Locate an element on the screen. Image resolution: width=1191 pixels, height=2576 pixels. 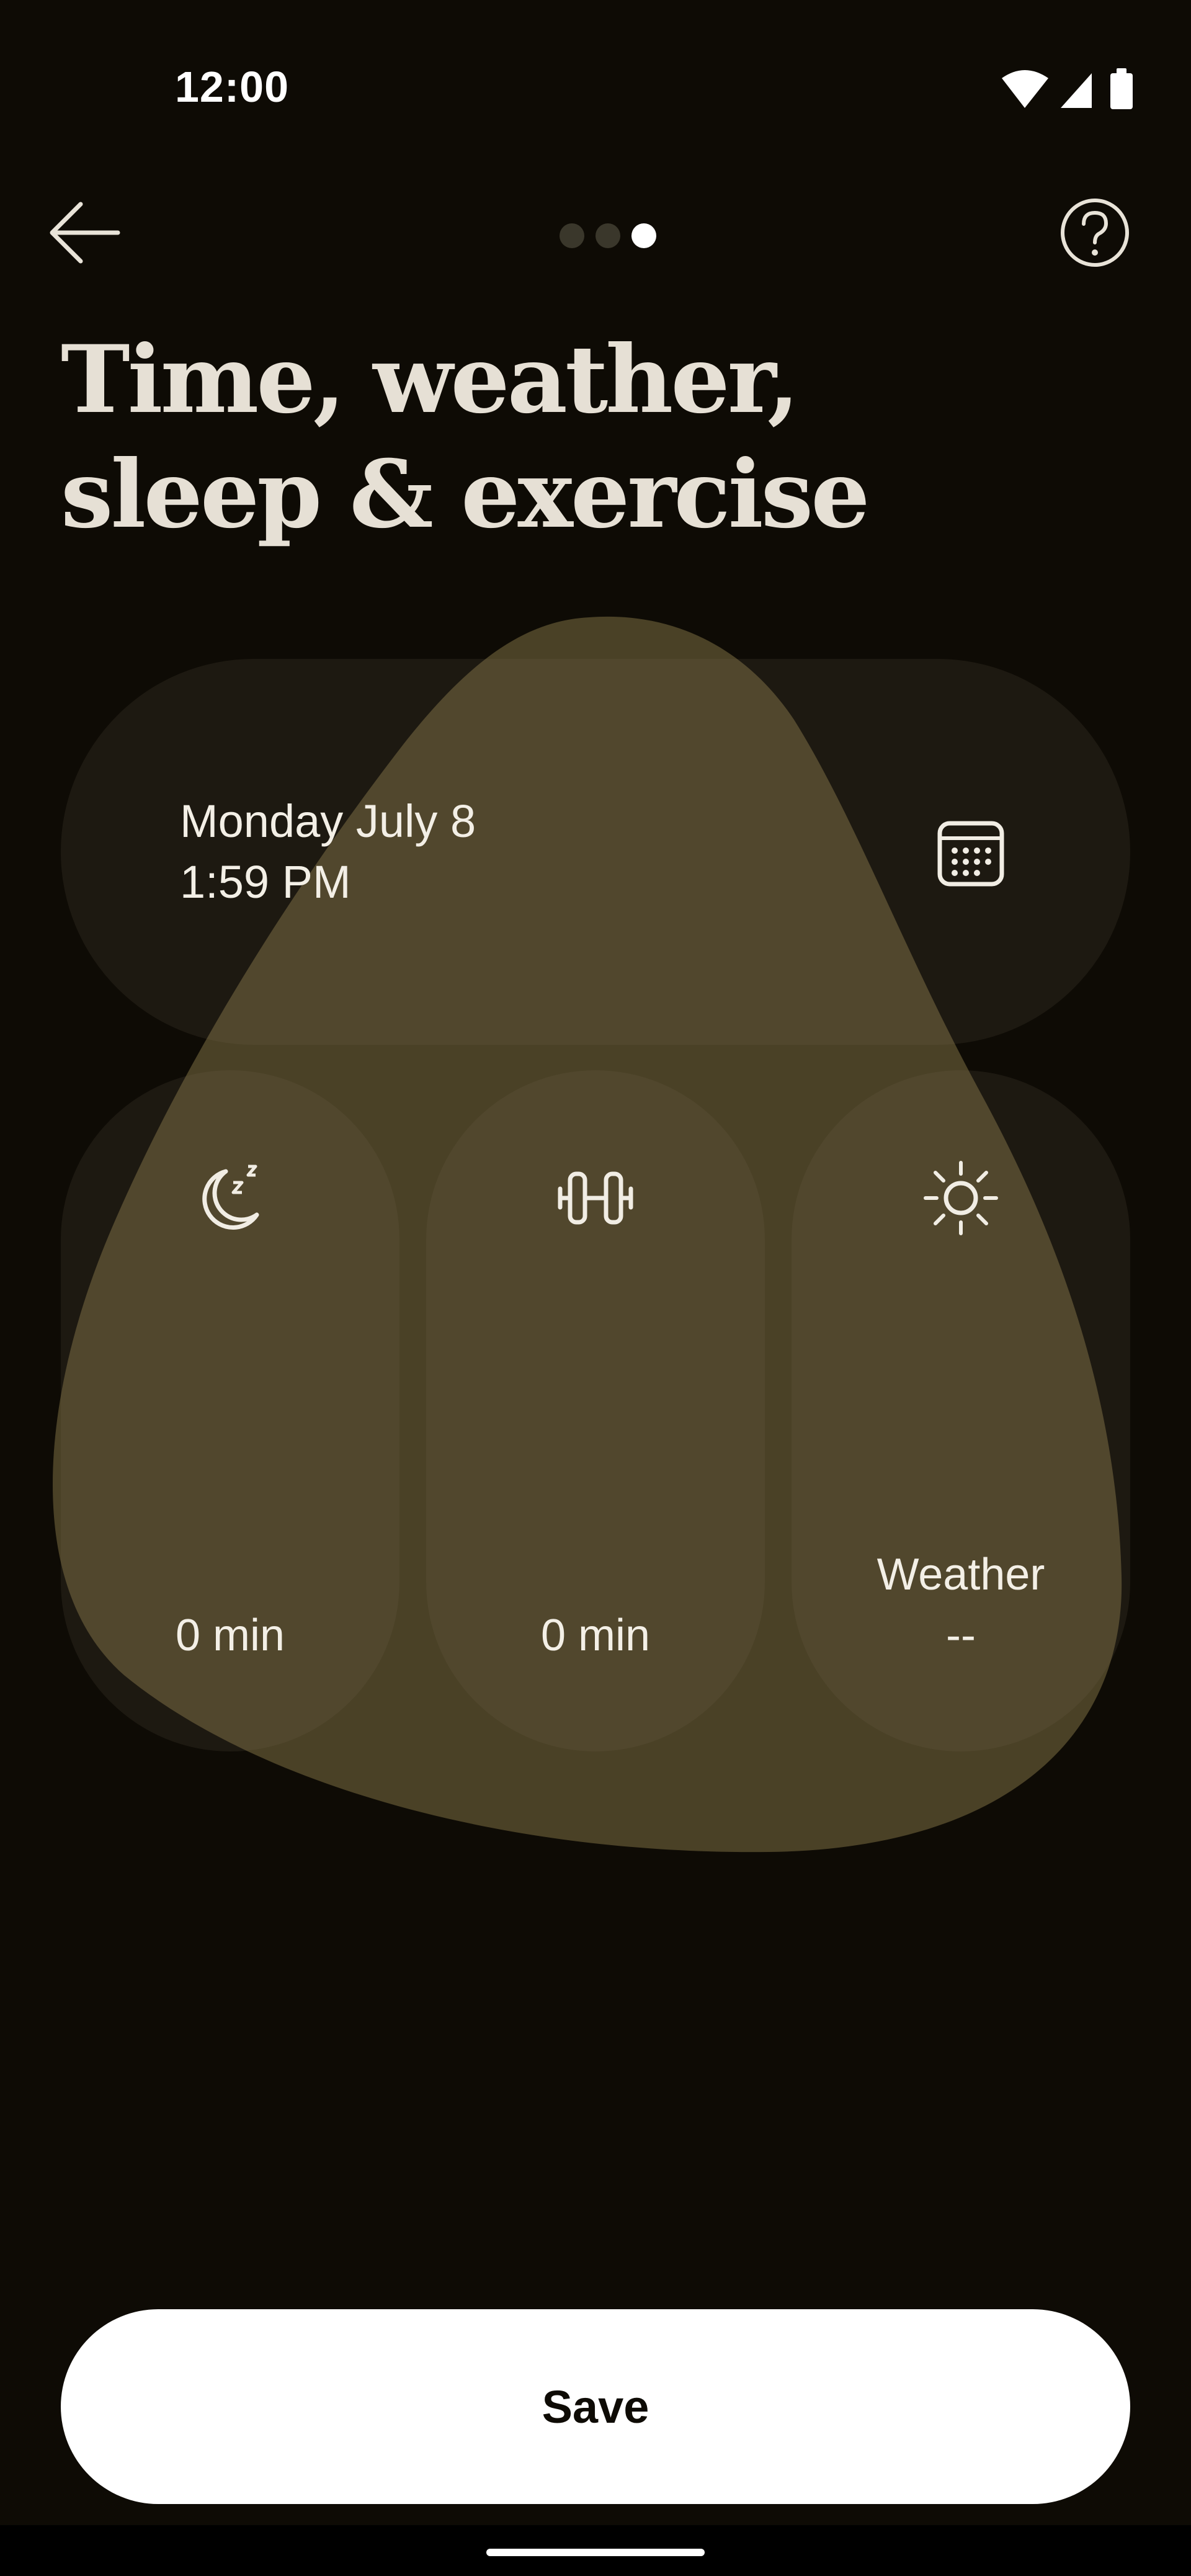
page-indicator is located at coordinates (608, 235).